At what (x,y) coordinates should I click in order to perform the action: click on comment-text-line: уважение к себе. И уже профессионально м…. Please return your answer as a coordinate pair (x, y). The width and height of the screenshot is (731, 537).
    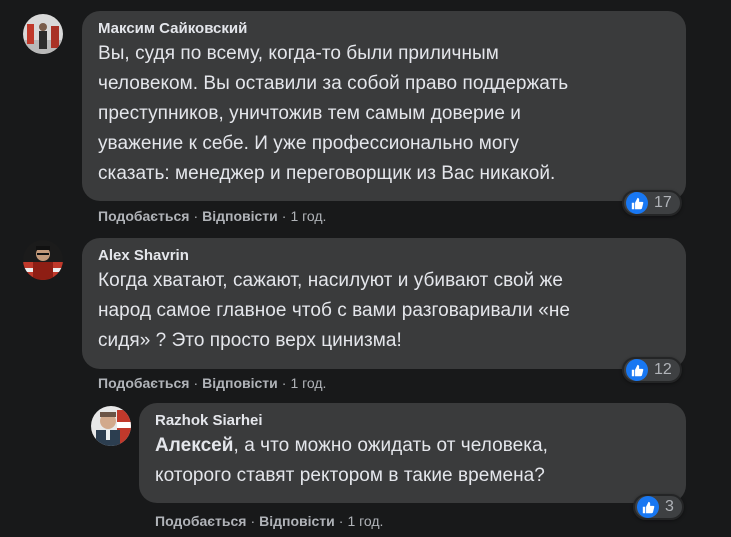
    Looking at the image, I should click on (309, 143).